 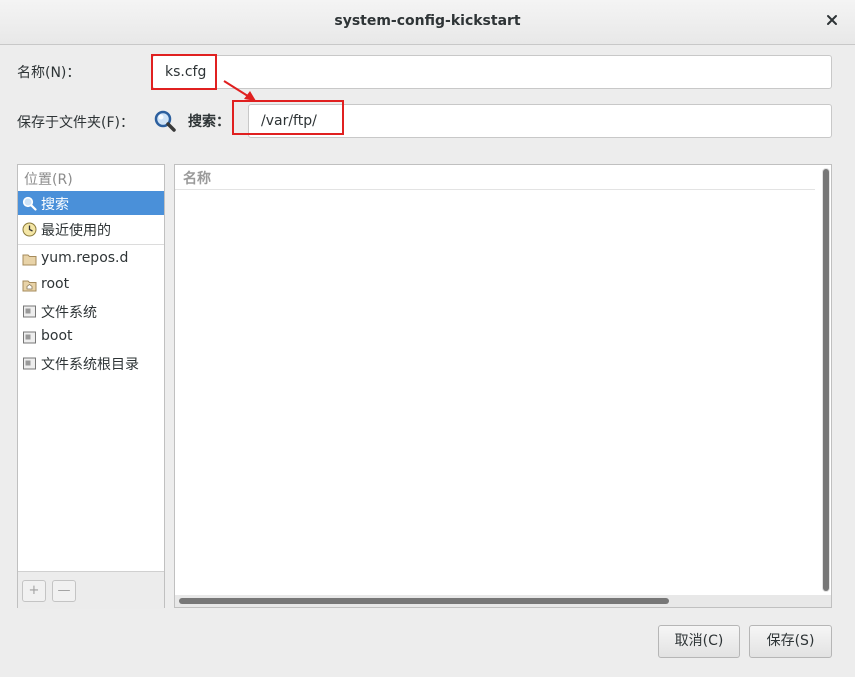 What do you see at coordinates (209, 122) in the screenshot?
I see `search-label: 搜索：` at bounding box center [209, 122].